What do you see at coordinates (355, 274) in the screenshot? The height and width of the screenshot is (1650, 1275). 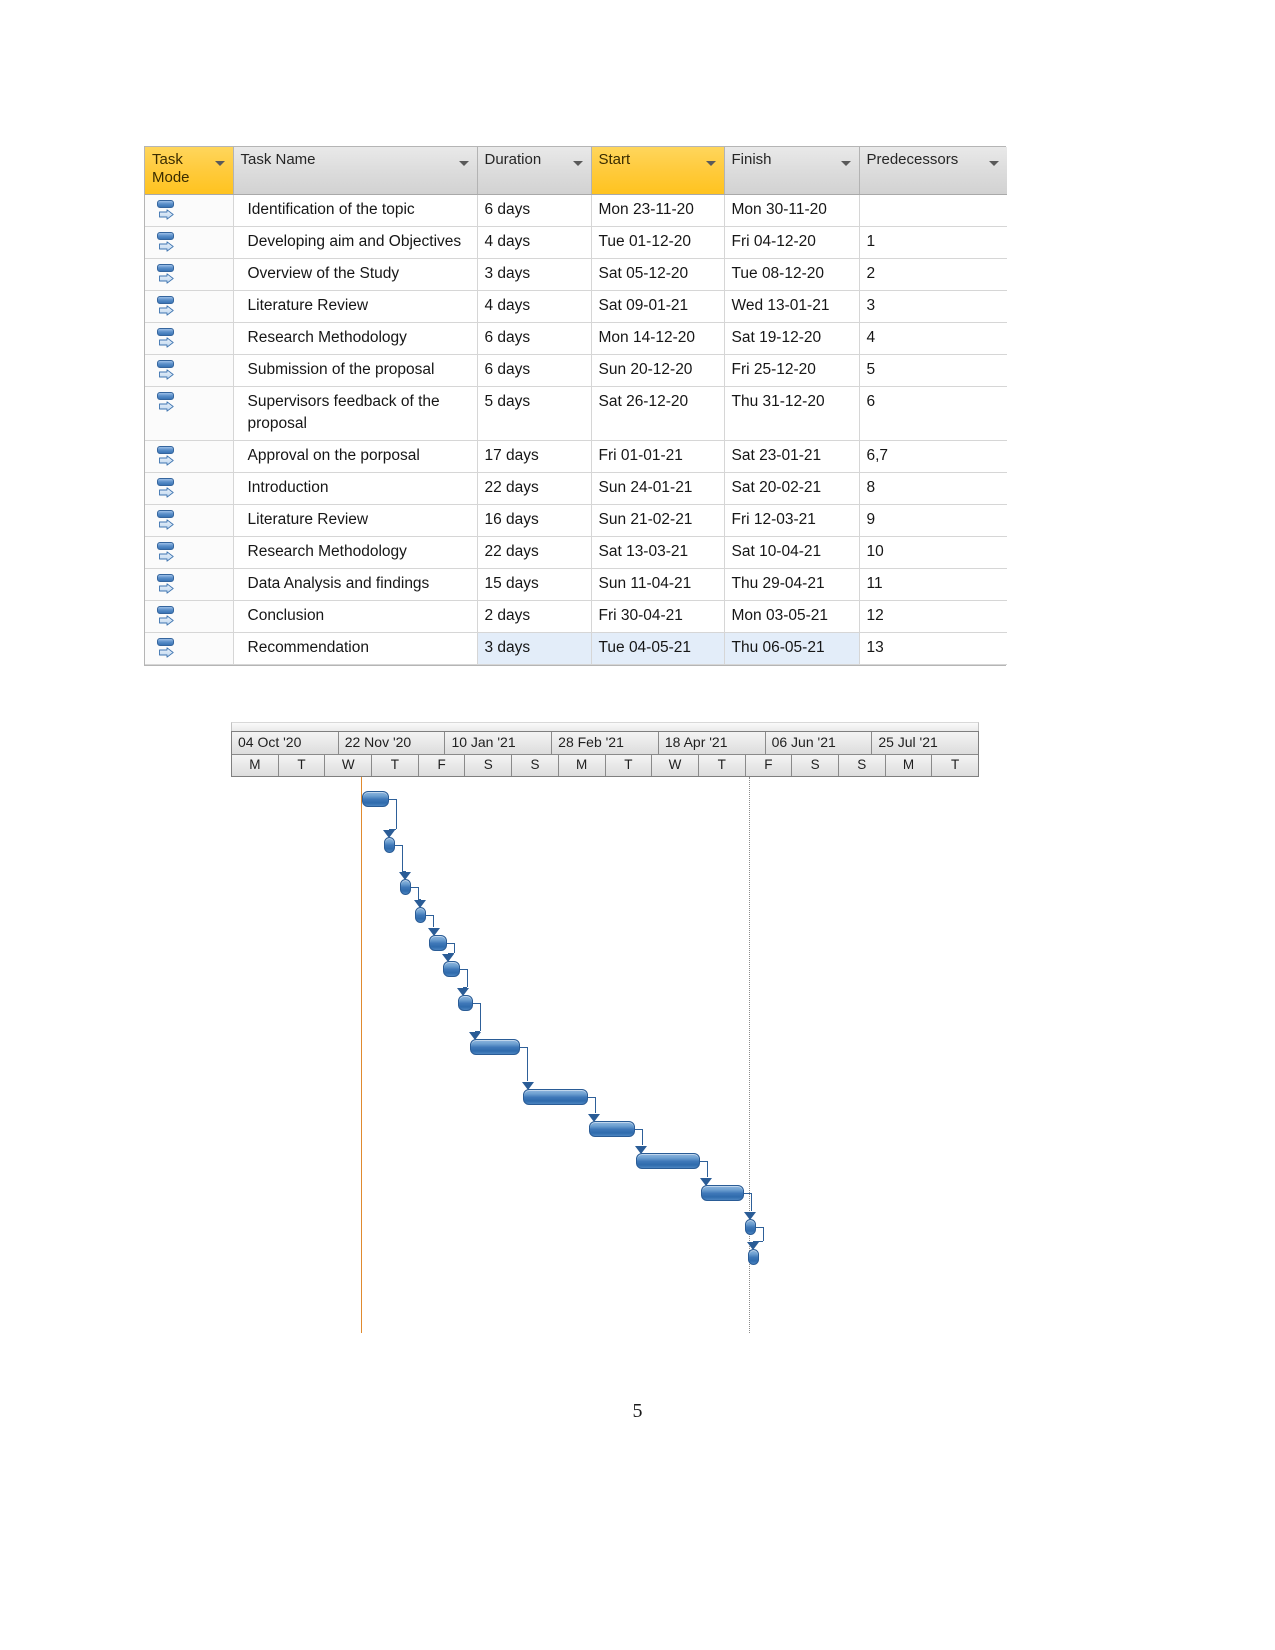 I see `cell-task-name: Overview of the Study` at bounding box center [355, 274].